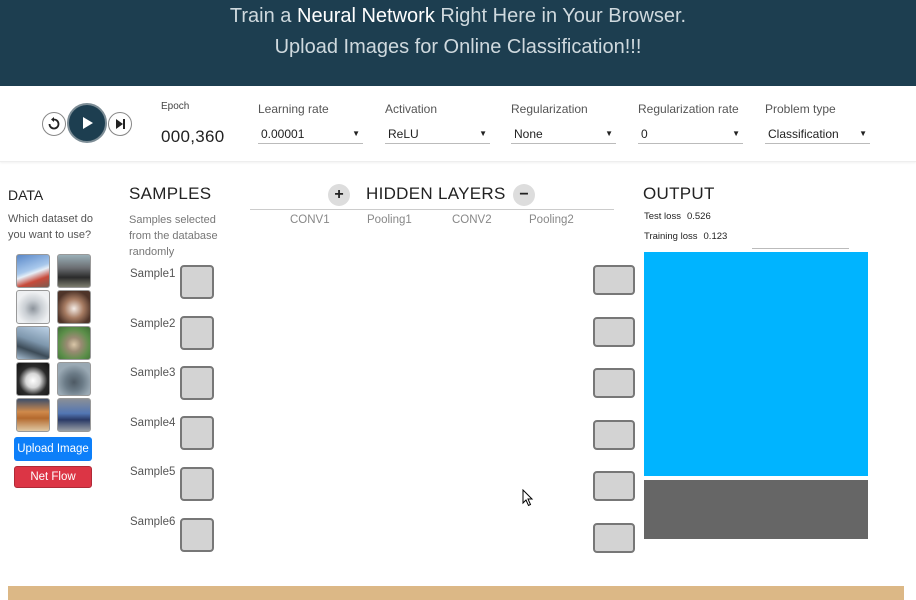 This screenshot has height=600, width=916. Describe the element at coordinates (50, 227) in the screenshot. I see `data-subtitle: Which dataset do you want to use?` at that location.